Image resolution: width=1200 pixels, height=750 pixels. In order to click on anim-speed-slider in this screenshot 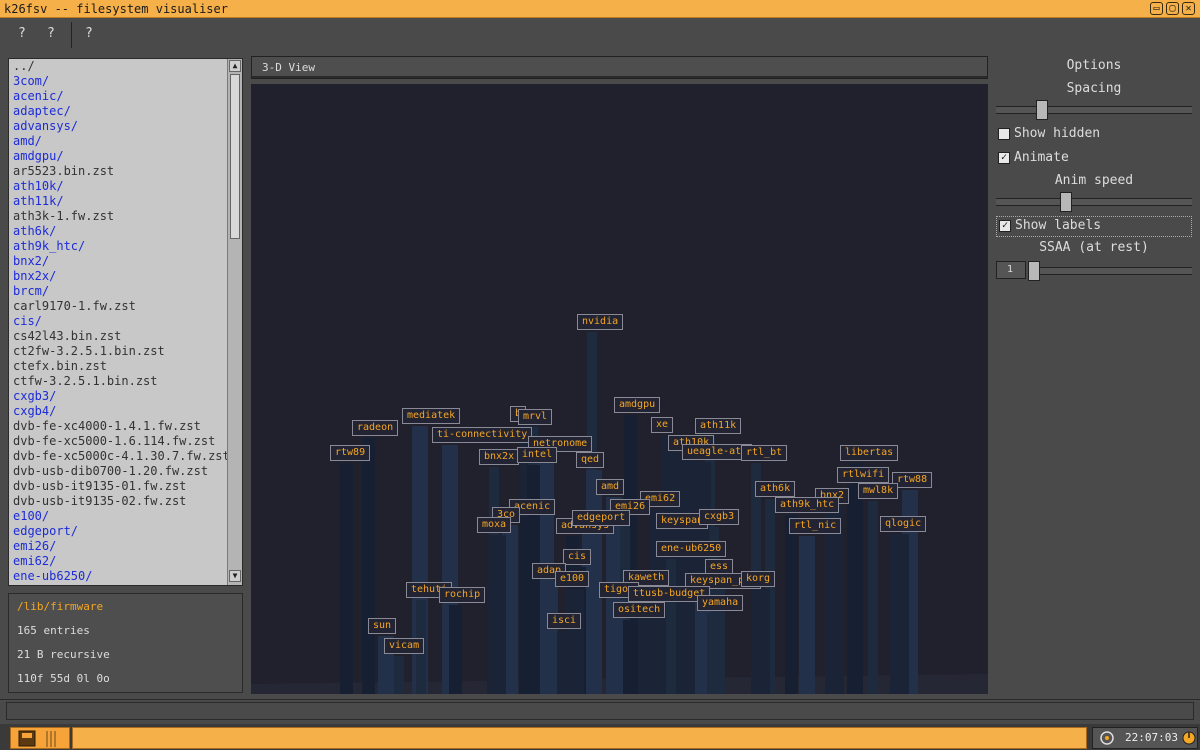, I will do `click(1094, 202)`.